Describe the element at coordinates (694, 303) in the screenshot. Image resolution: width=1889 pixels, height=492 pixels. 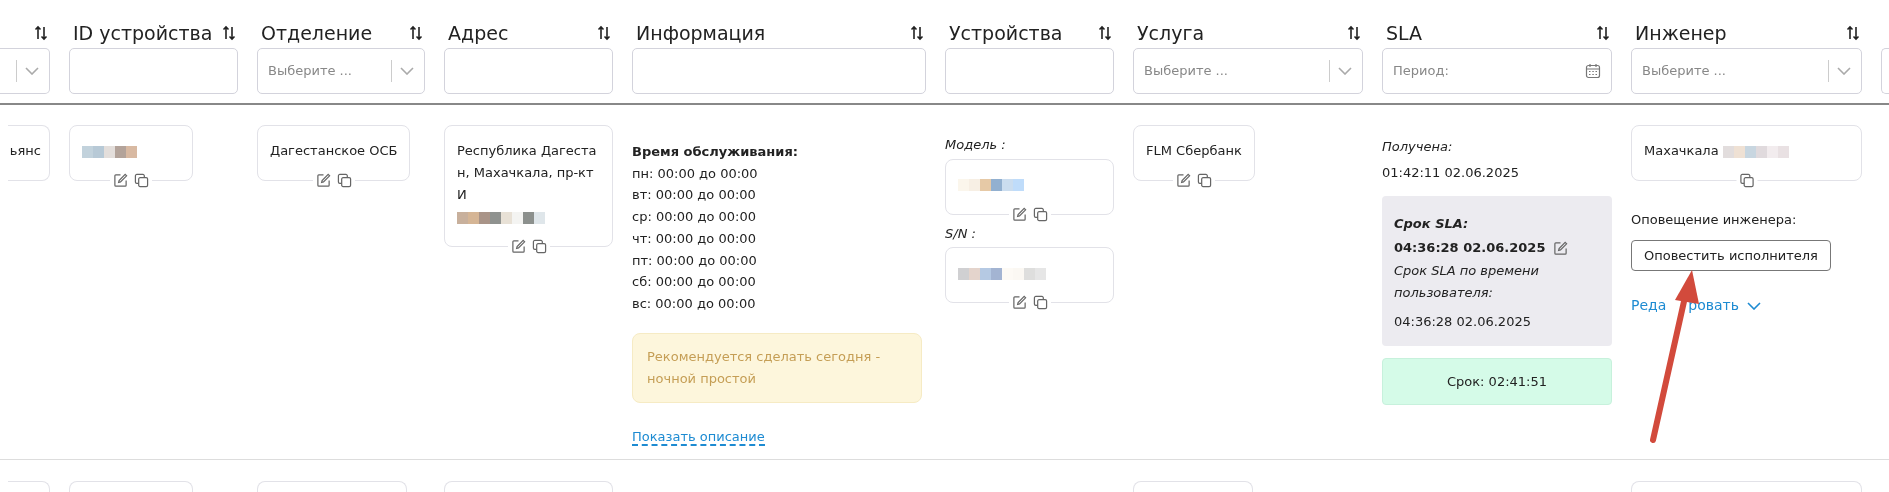
I see `schedule-line: вс: 00:00 до 00:00` at that location.